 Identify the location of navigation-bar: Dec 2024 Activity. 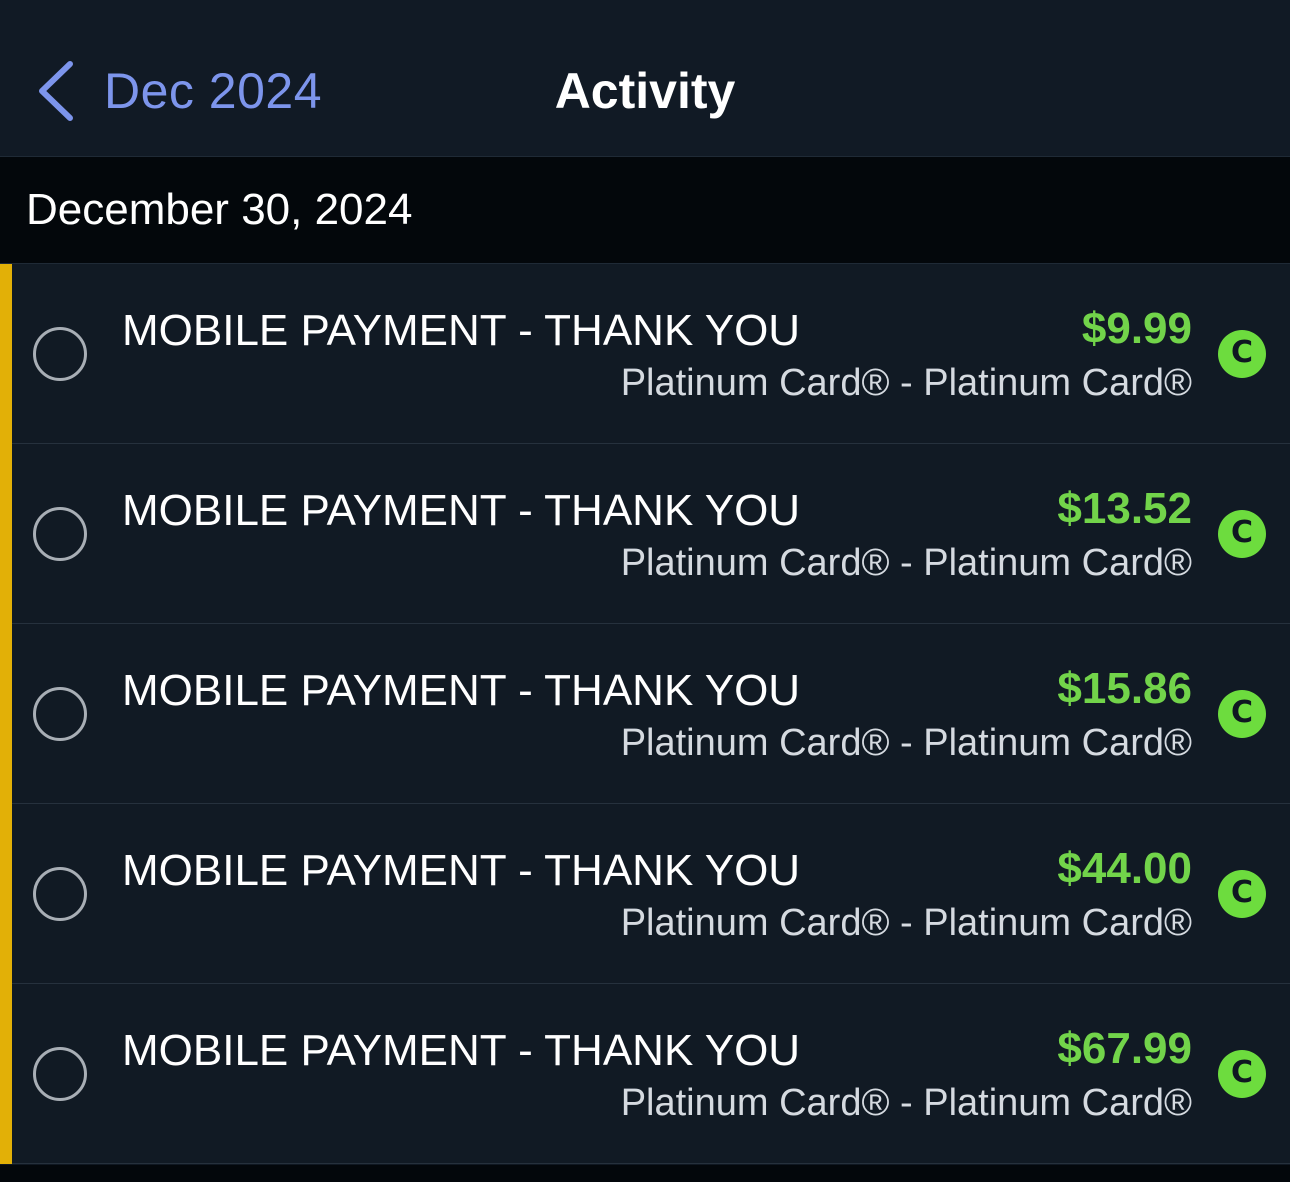
(645, 78).